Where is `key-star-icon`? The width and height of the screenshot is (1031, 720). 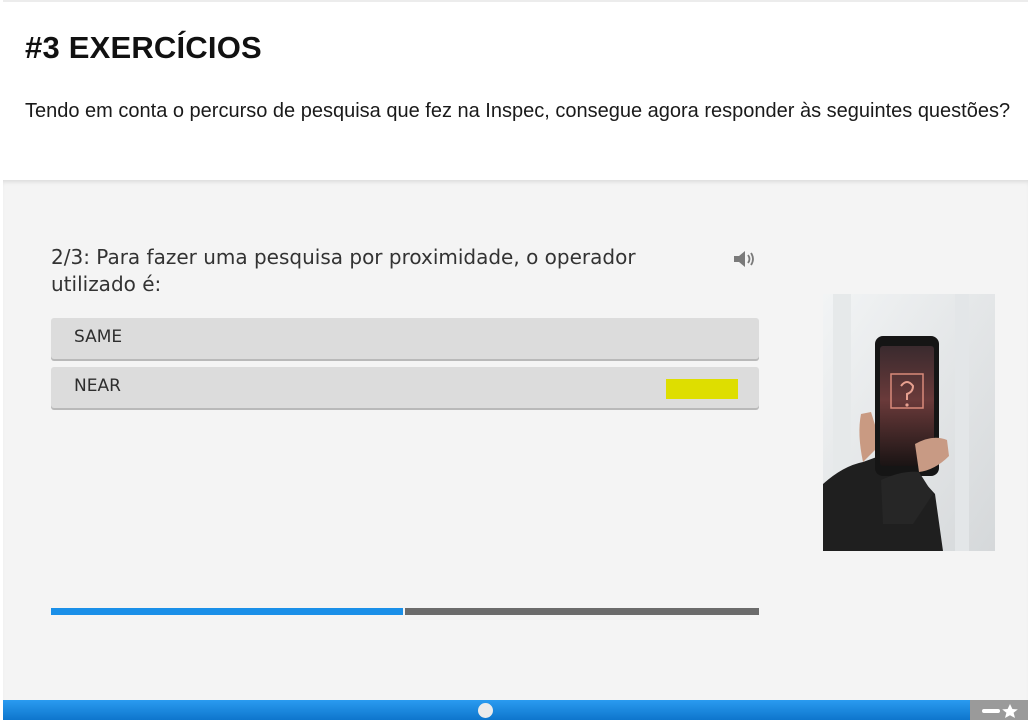 key-star-icon is located at coordinates (999, 710).